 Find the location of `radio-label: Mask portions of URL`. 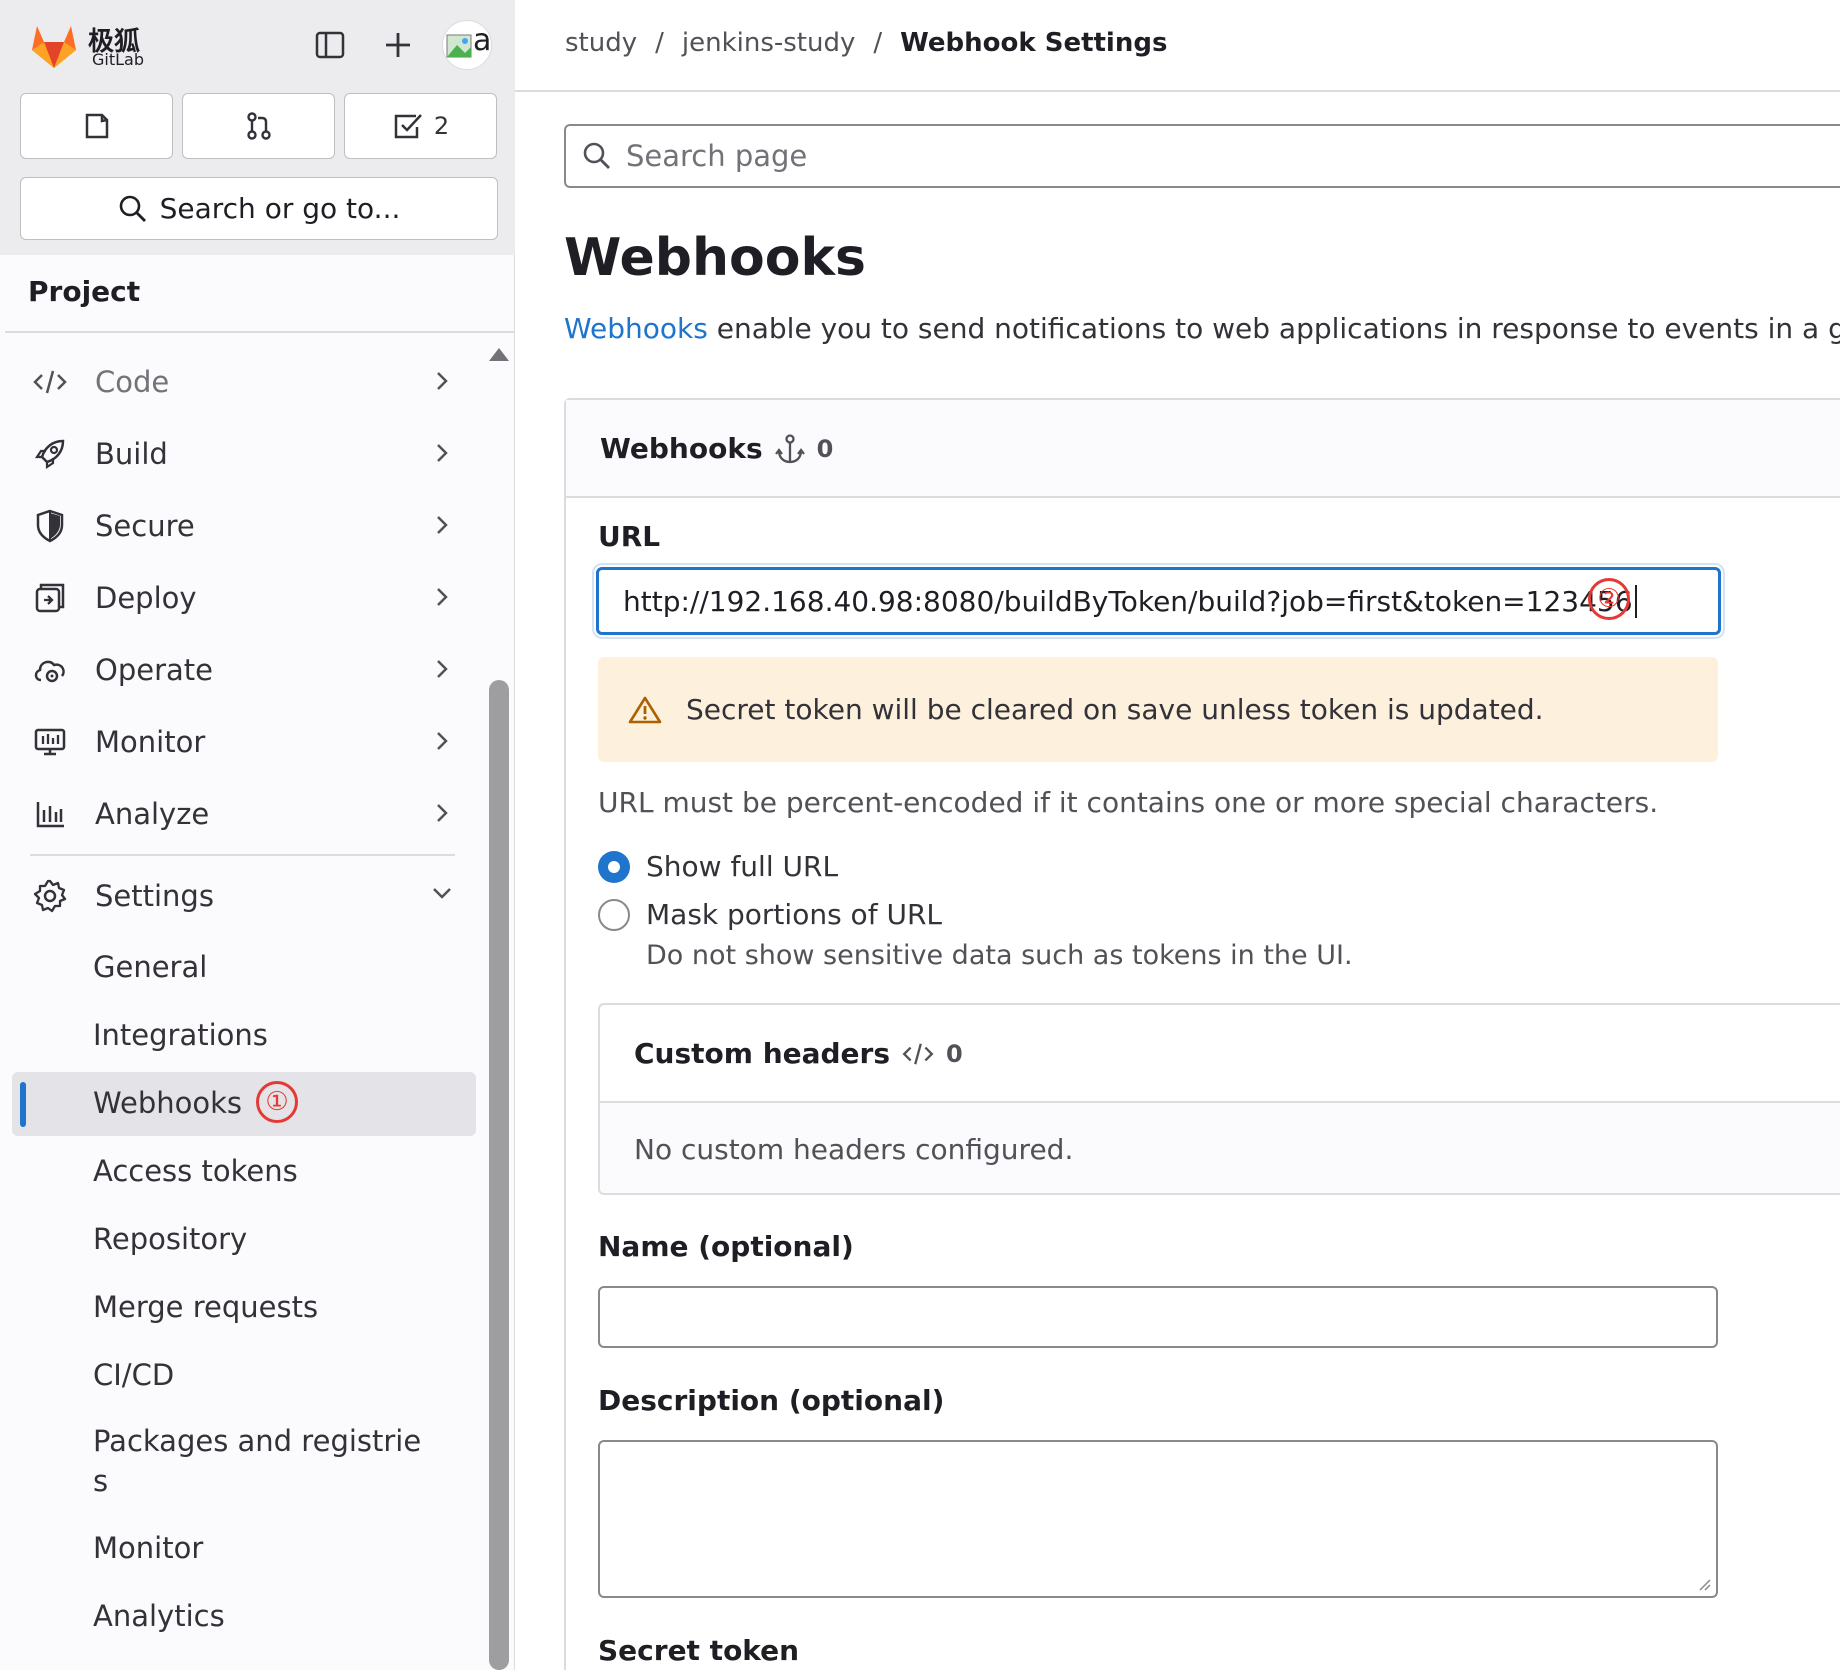

radio-label: Mask portions of URL is located at coordinates (794, 914).